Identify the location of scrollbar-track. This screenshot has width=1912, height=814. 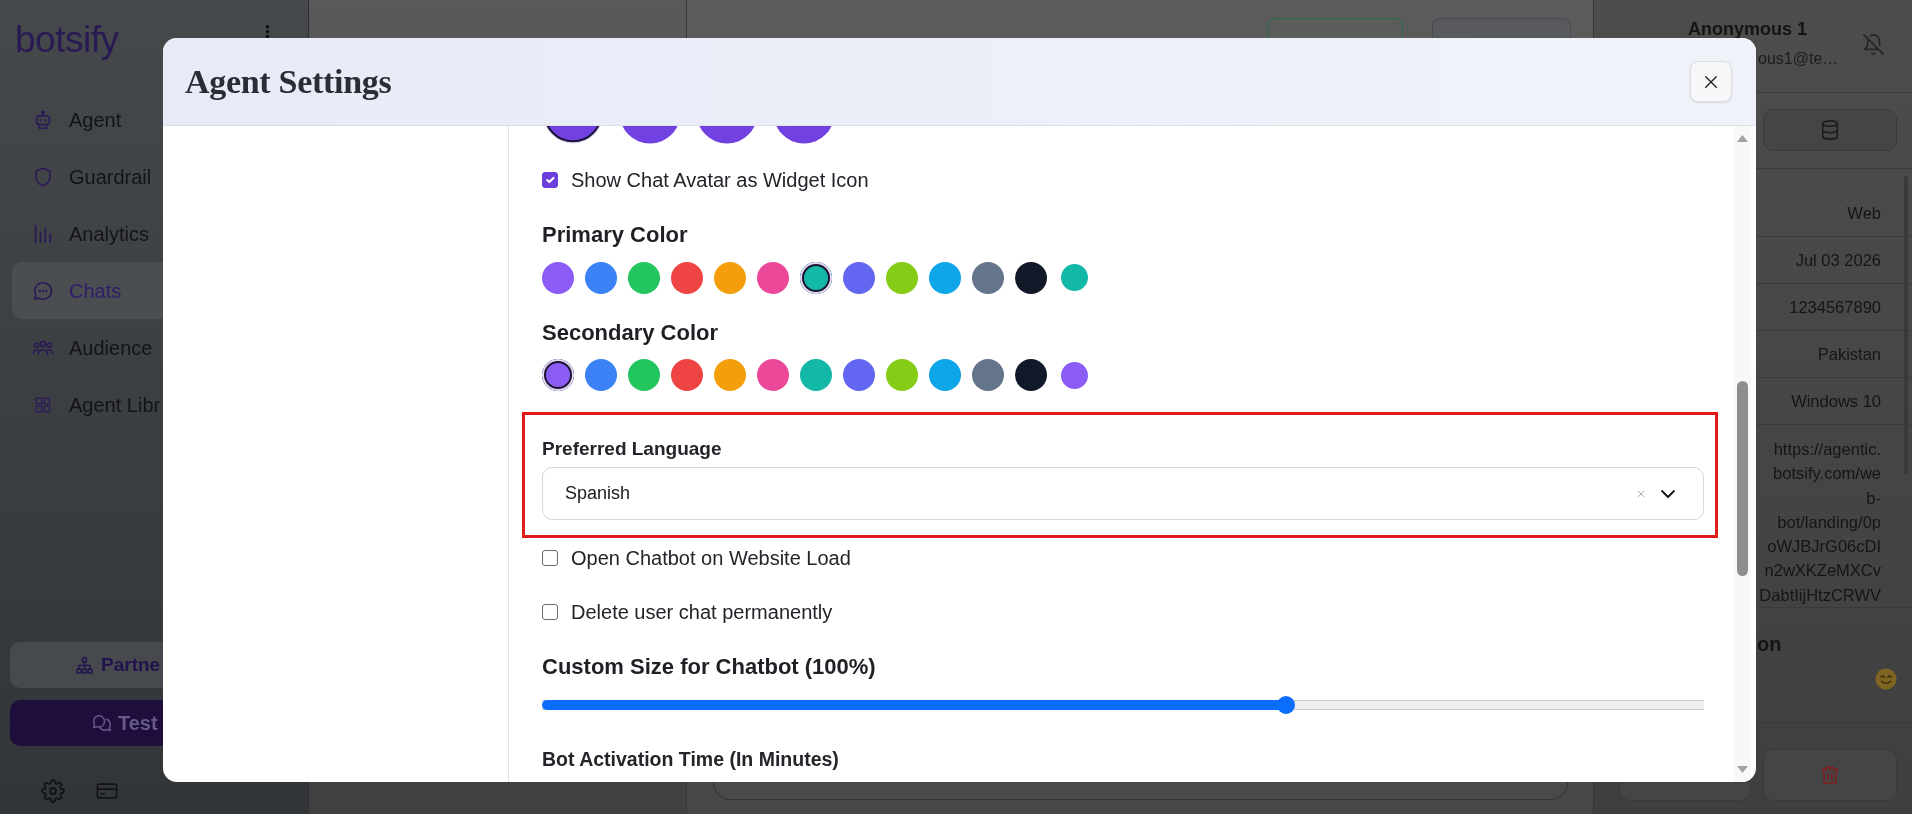
(1742, 454).